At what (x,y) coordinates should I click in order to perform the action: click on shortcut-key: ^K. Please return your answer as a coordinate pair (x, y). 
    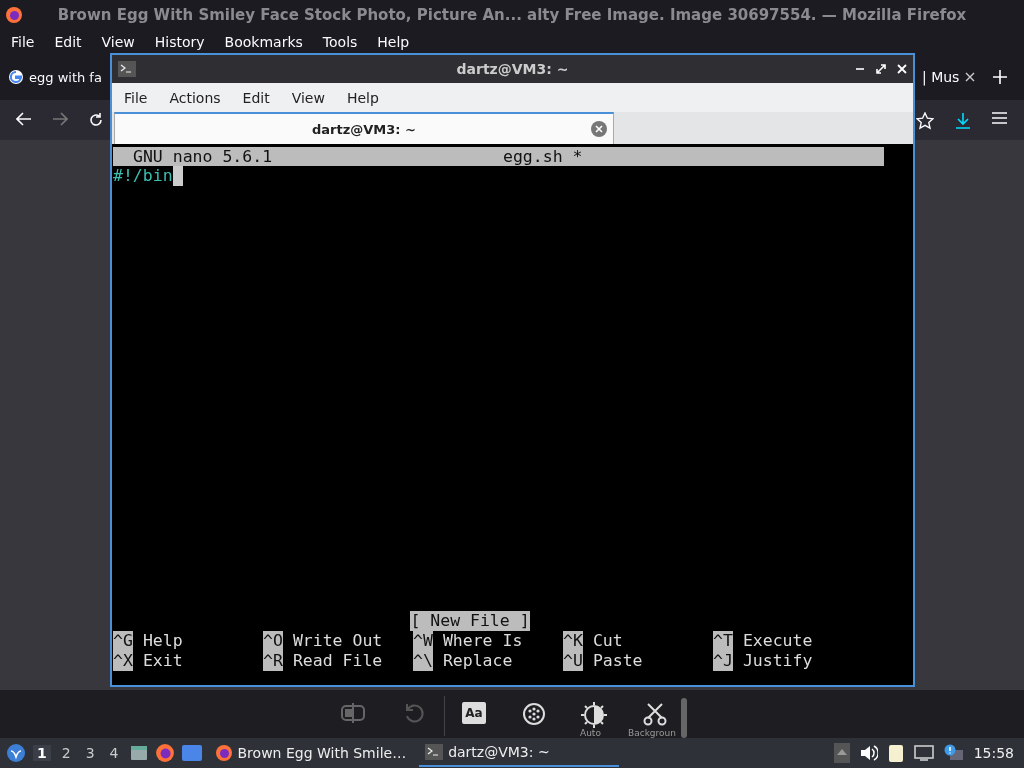
    Looking at the image, I should click on (573, 641).